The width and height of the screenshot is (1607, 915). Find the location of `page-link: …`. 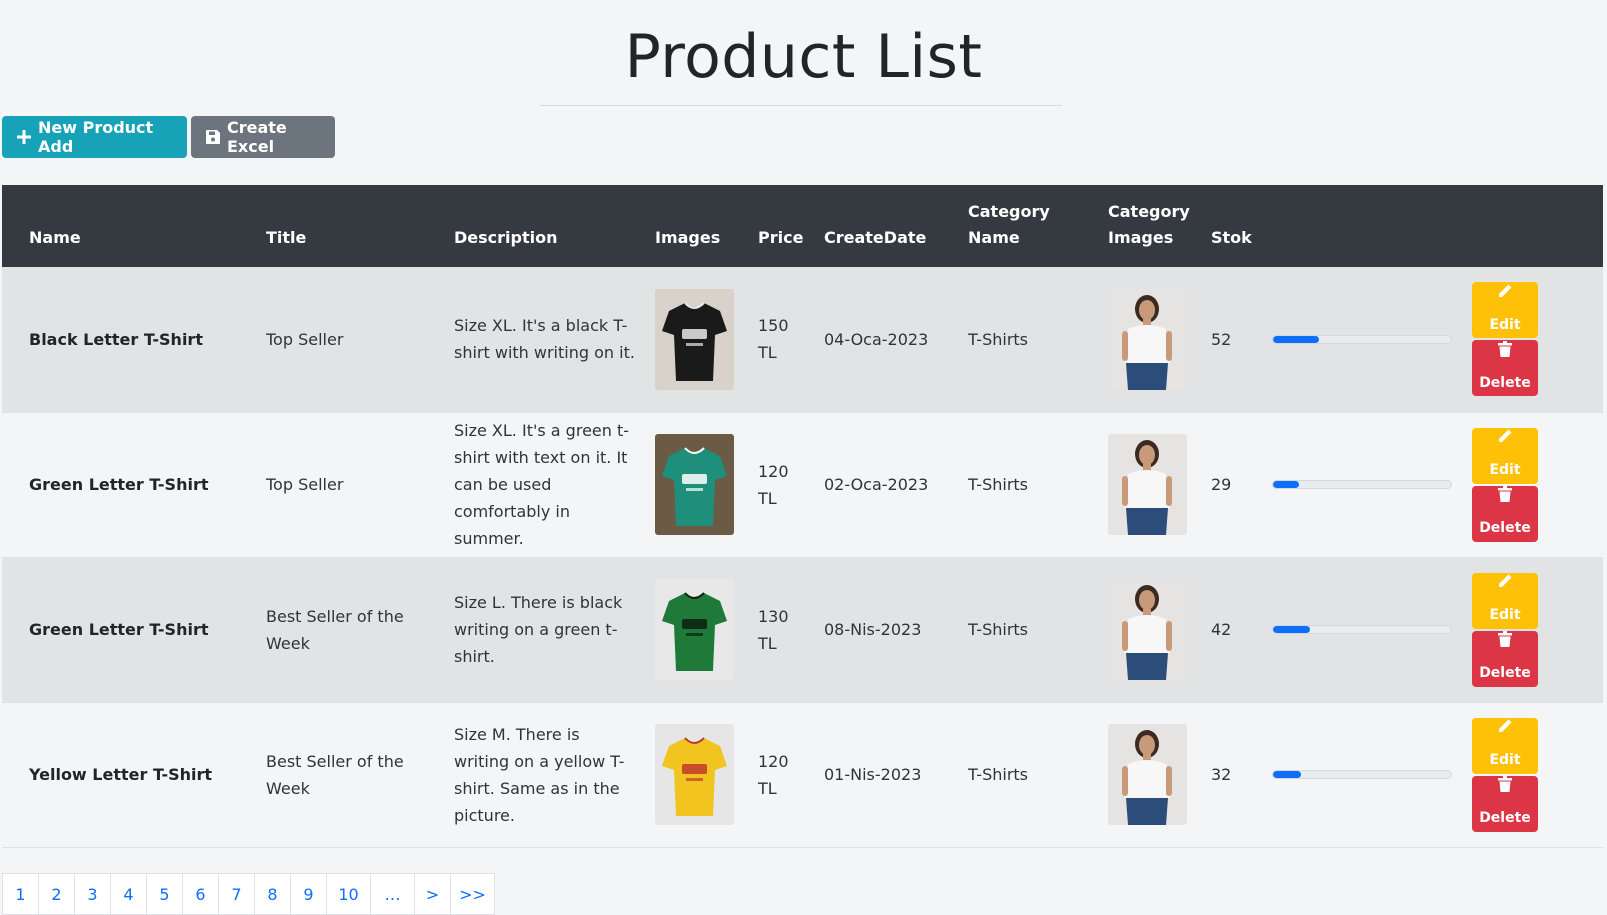

page-link: … is located at coordinates (393, 894).